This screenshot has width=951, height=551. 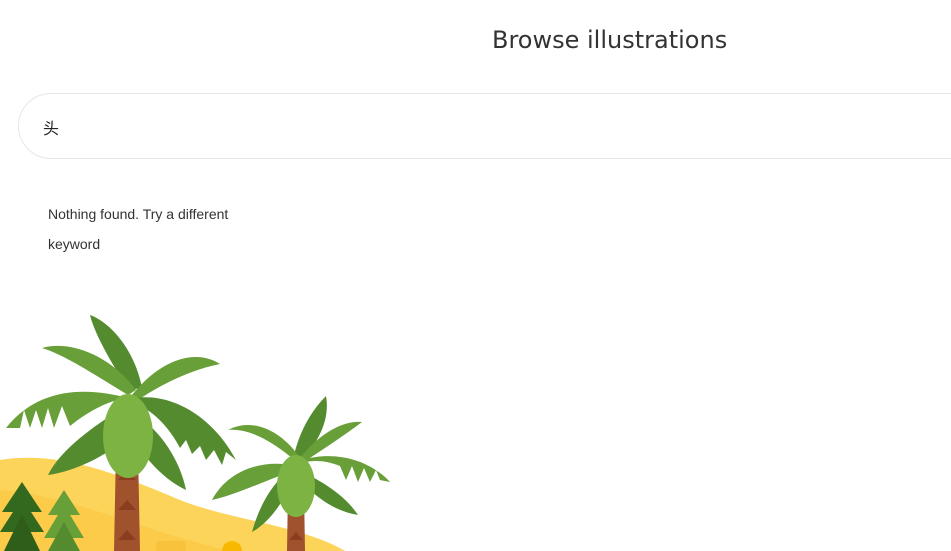 I want to click on search-box, so click(x=484, y=126).